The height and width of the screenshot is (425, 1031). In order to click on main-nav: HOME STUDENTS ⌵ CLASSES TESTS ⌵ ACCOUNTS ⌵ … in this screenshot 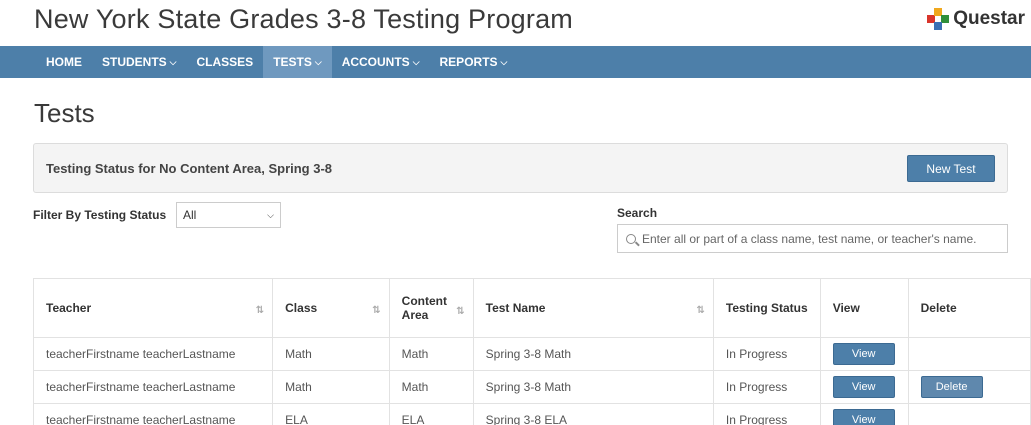, I will do `click(515, 62)`.